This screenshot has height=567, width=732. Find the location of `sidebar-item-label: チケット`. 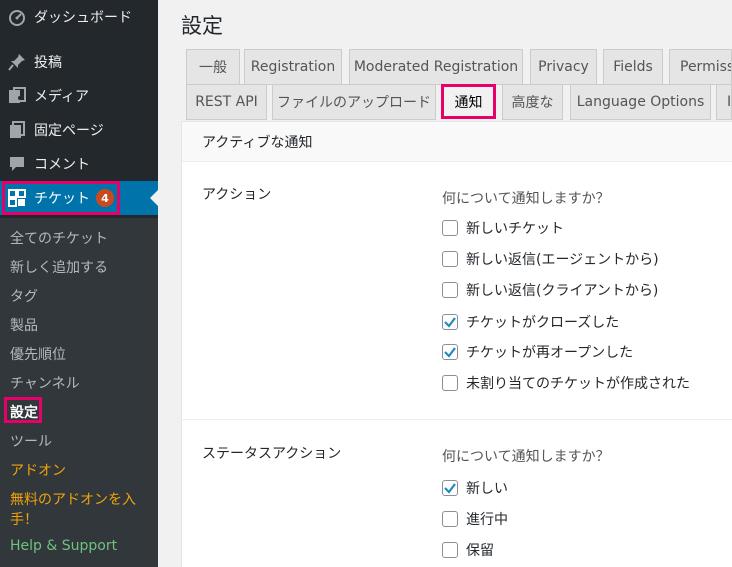

sidebar-item-label: チケット is located at coordinates (62, 199).